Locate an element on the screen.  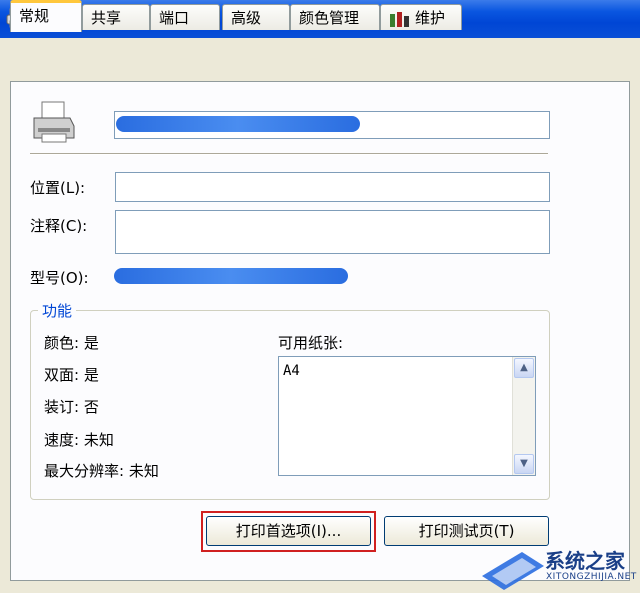
tab-color-management: 颜色管理 is located at coordinates (335, 17).